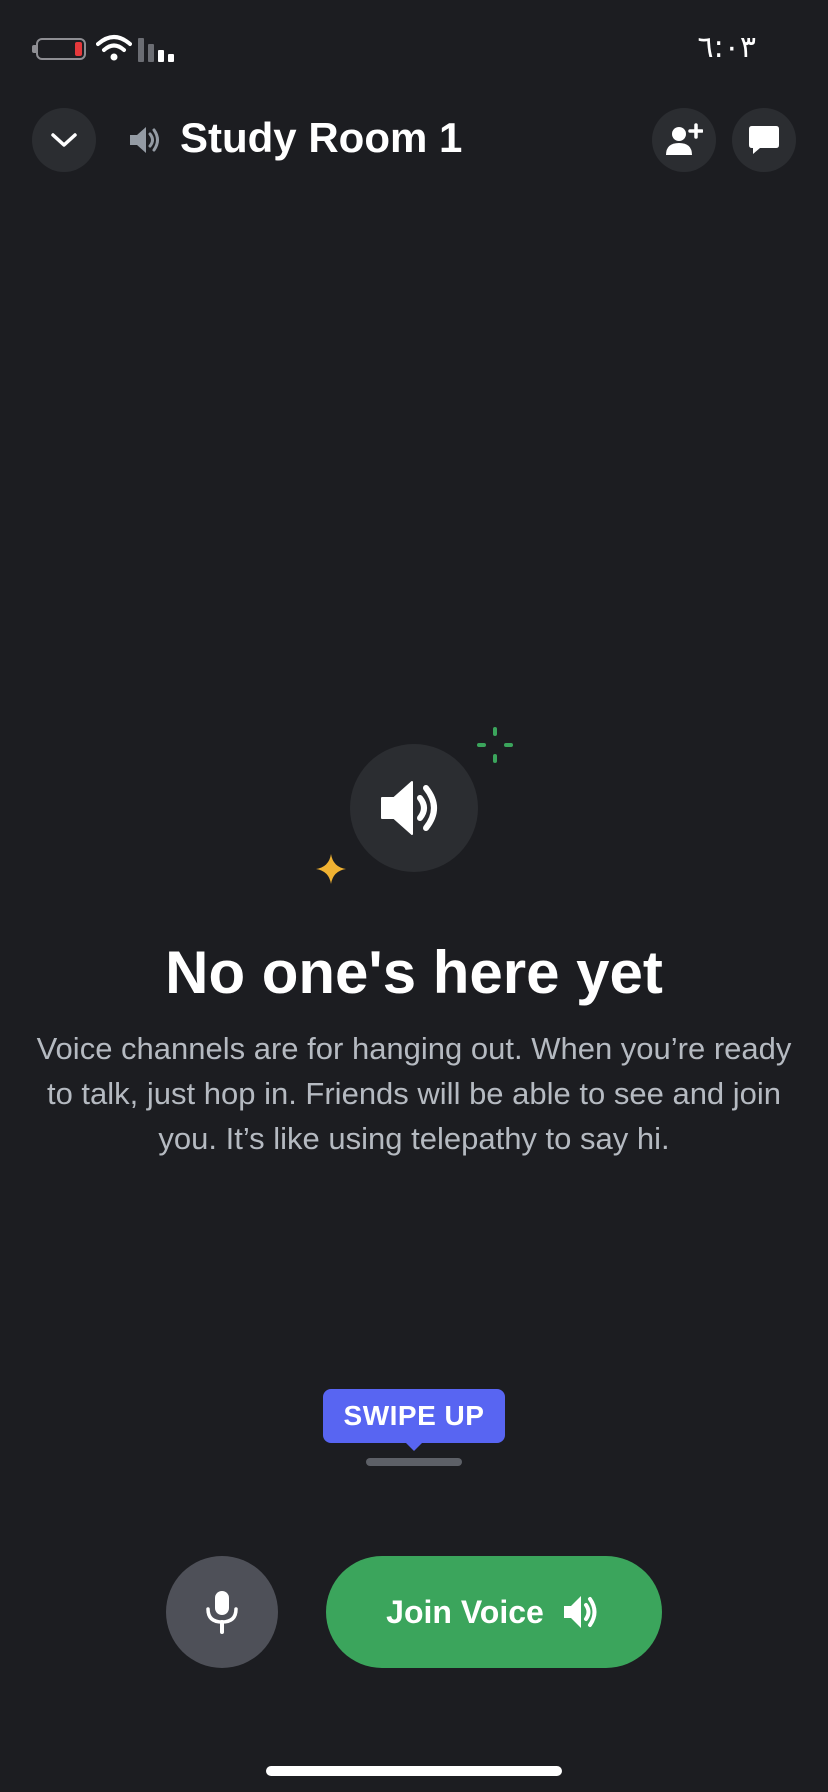 The image size is (828, 1792). I want to click on microphone-icon, so click(222, 1612).